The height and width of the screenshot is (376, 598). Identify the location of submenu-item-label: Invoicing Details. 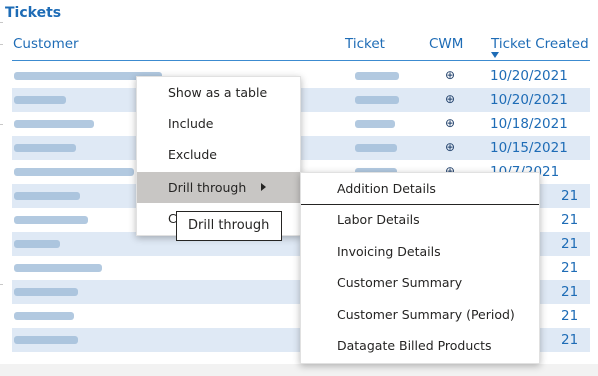
(389, 251).